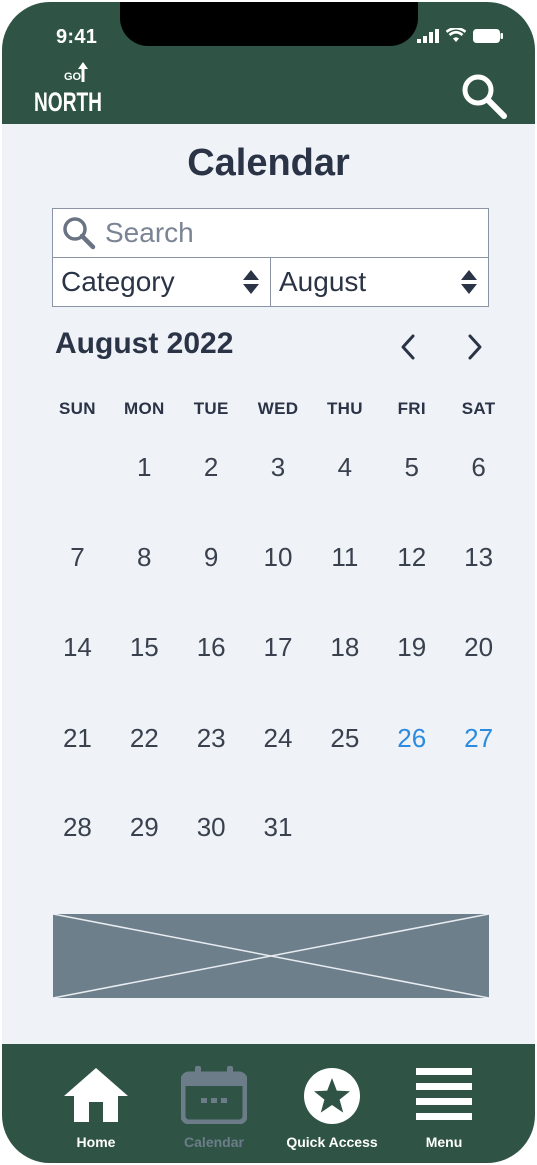 Image resolution: width=537 pixels, height=1165 pixels. I want to click on logo-north-text: NORTH, so click(68, 101).